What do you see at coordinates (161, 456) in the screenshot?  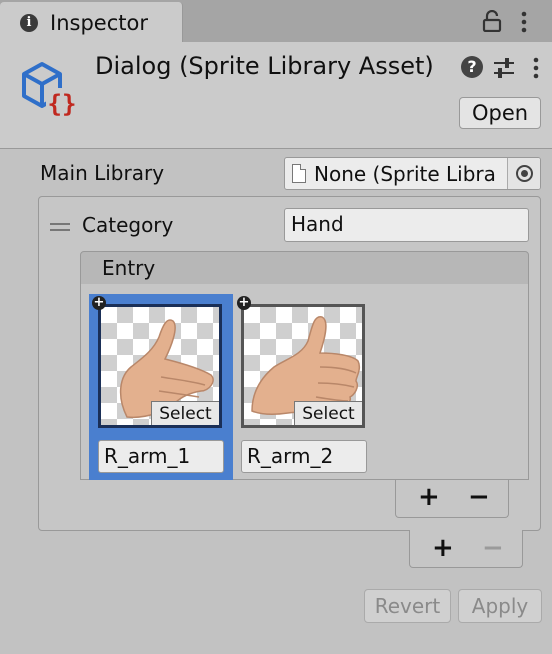 I see `sprite-name-field: R_arm_1` at bounding box center [161, 456].